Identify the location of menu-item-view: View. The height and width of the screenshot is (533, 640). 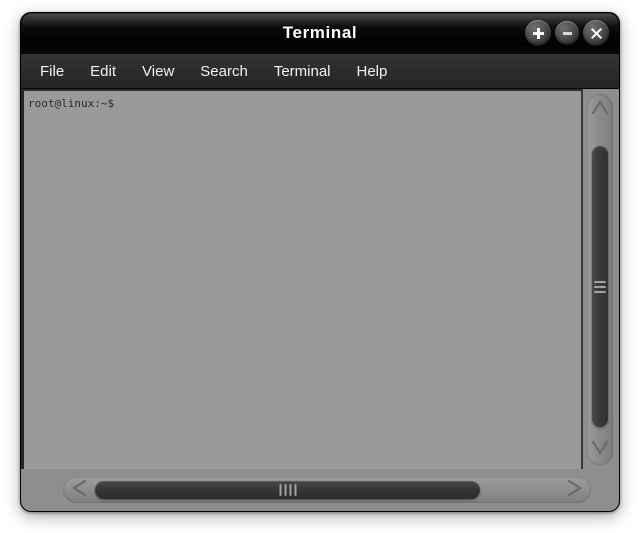
(158, 71).